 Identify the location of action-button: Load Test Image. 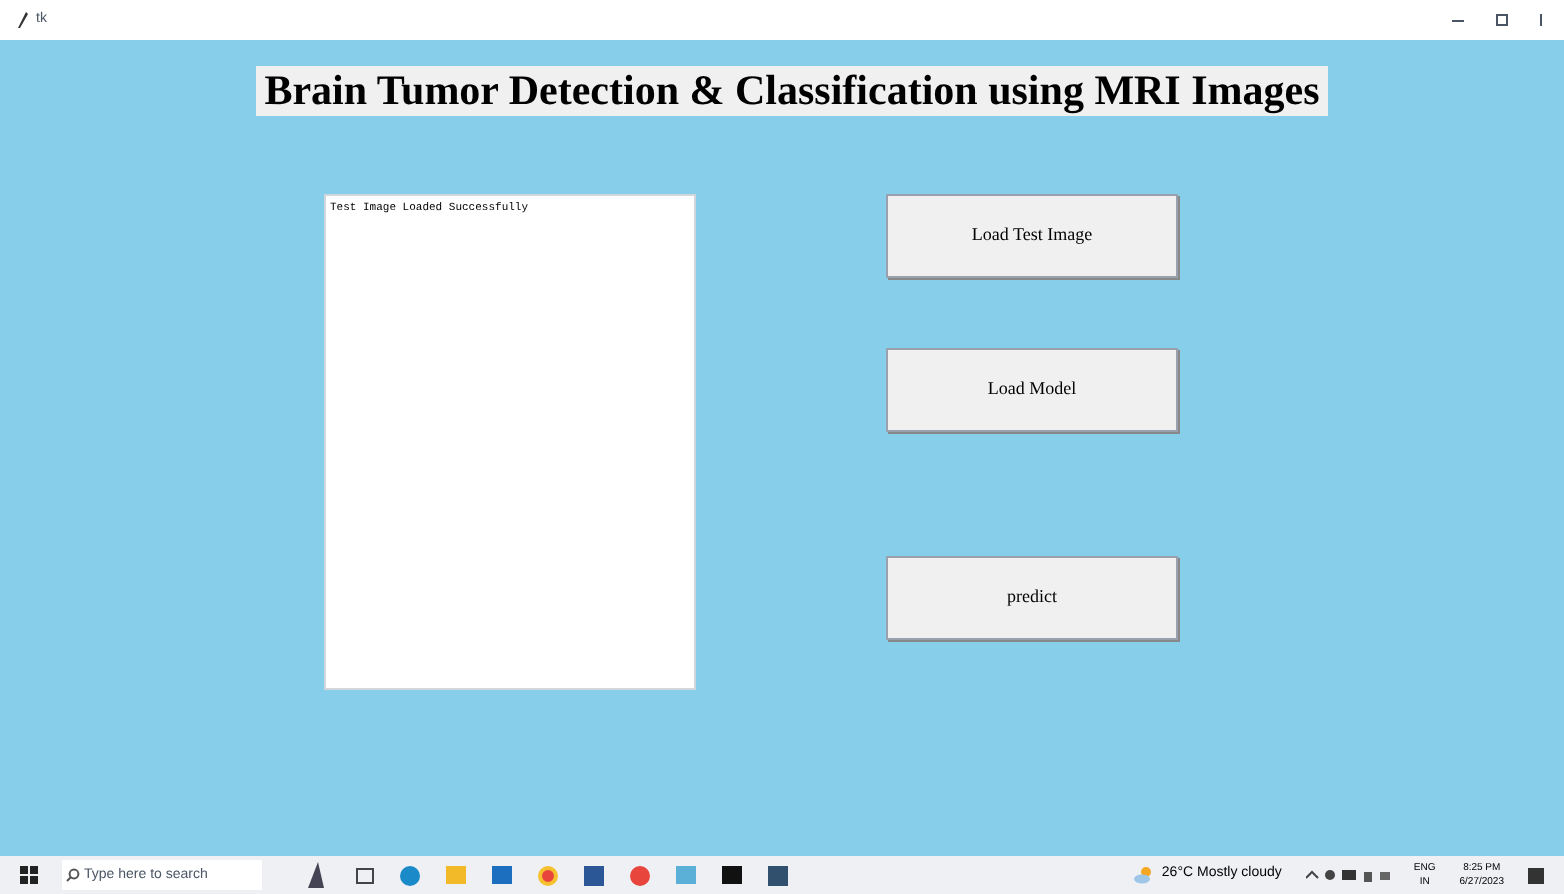
(1032, 236).